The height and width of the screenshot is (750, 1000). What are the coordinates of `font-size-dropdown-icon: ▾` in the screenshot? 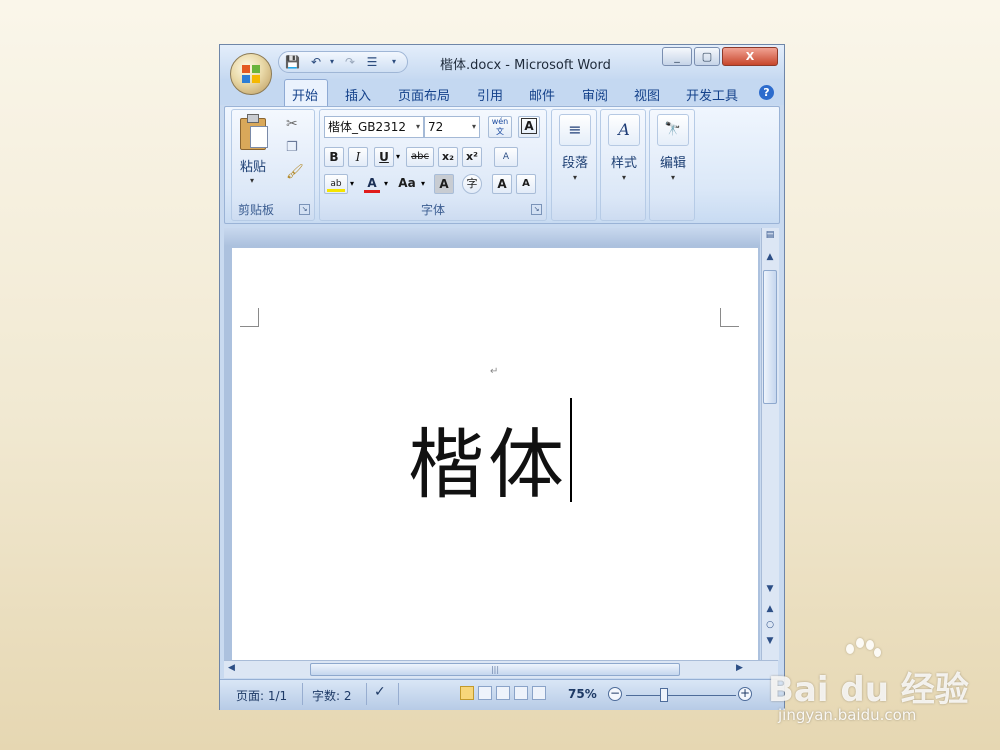 It's located at (474, 127).